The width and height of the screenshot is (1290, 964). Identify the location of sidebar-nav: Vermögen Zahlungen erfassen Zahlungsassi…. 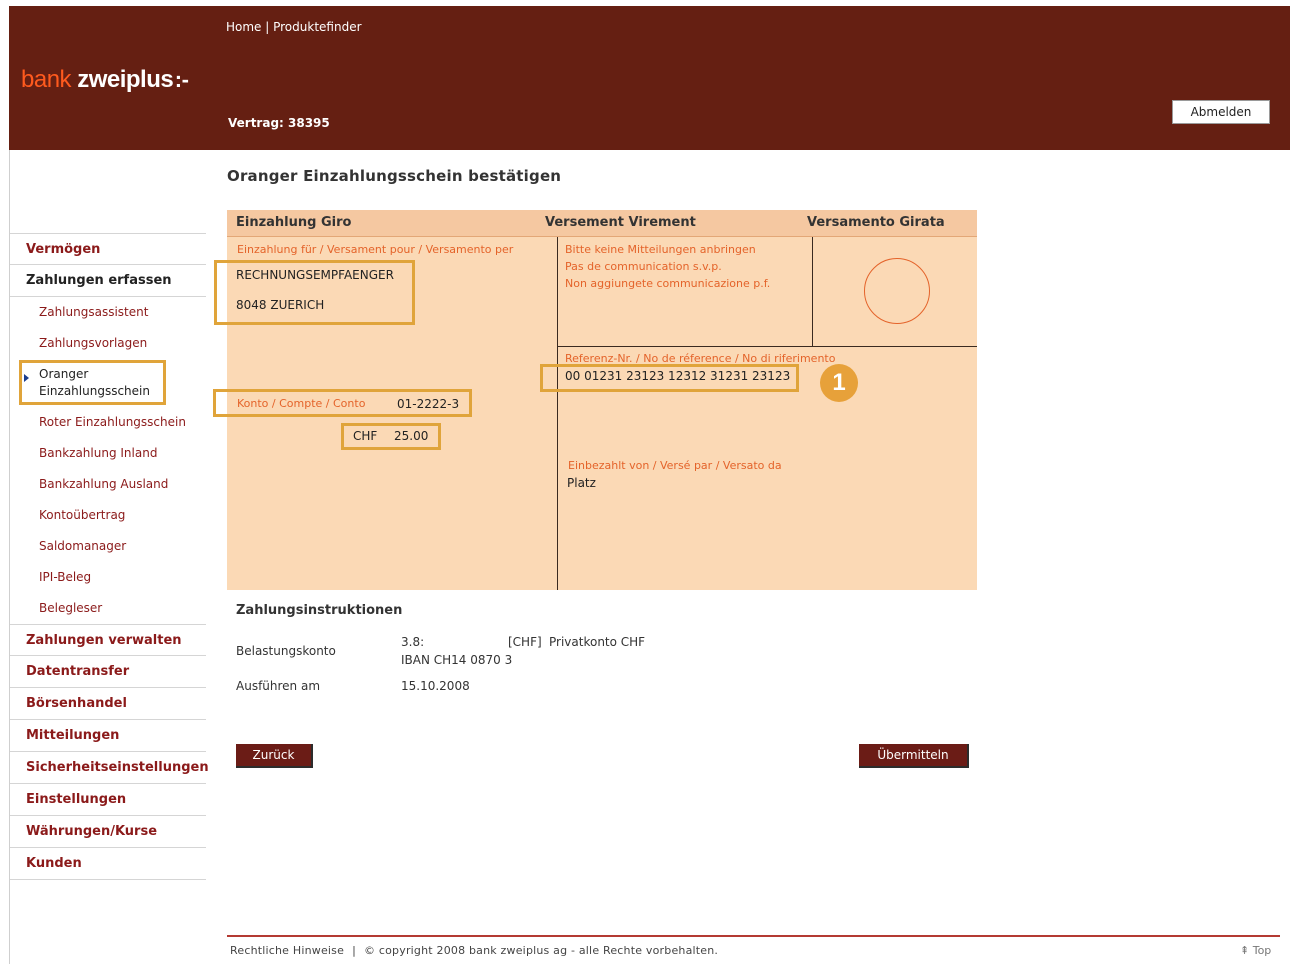
(109, 556).